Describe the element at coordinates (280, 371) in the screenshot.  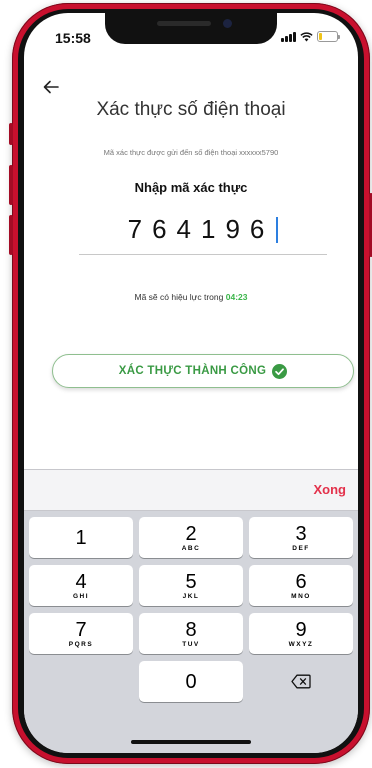
I see `check-circle-icon` at that location.